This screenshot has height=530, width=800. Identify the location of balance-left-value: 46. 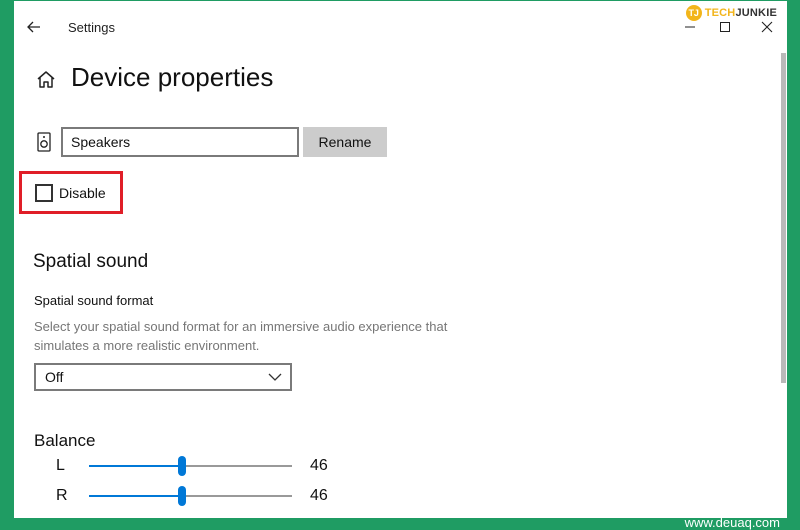
(319, 465).